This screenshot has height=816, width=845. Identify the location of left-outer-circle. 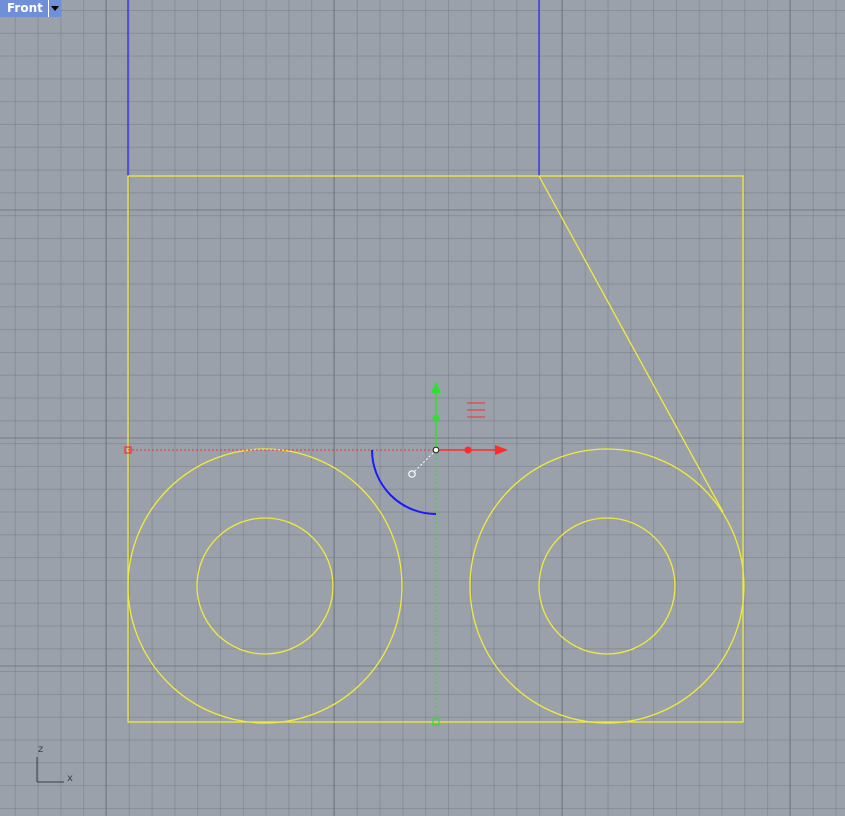
(265, 586).